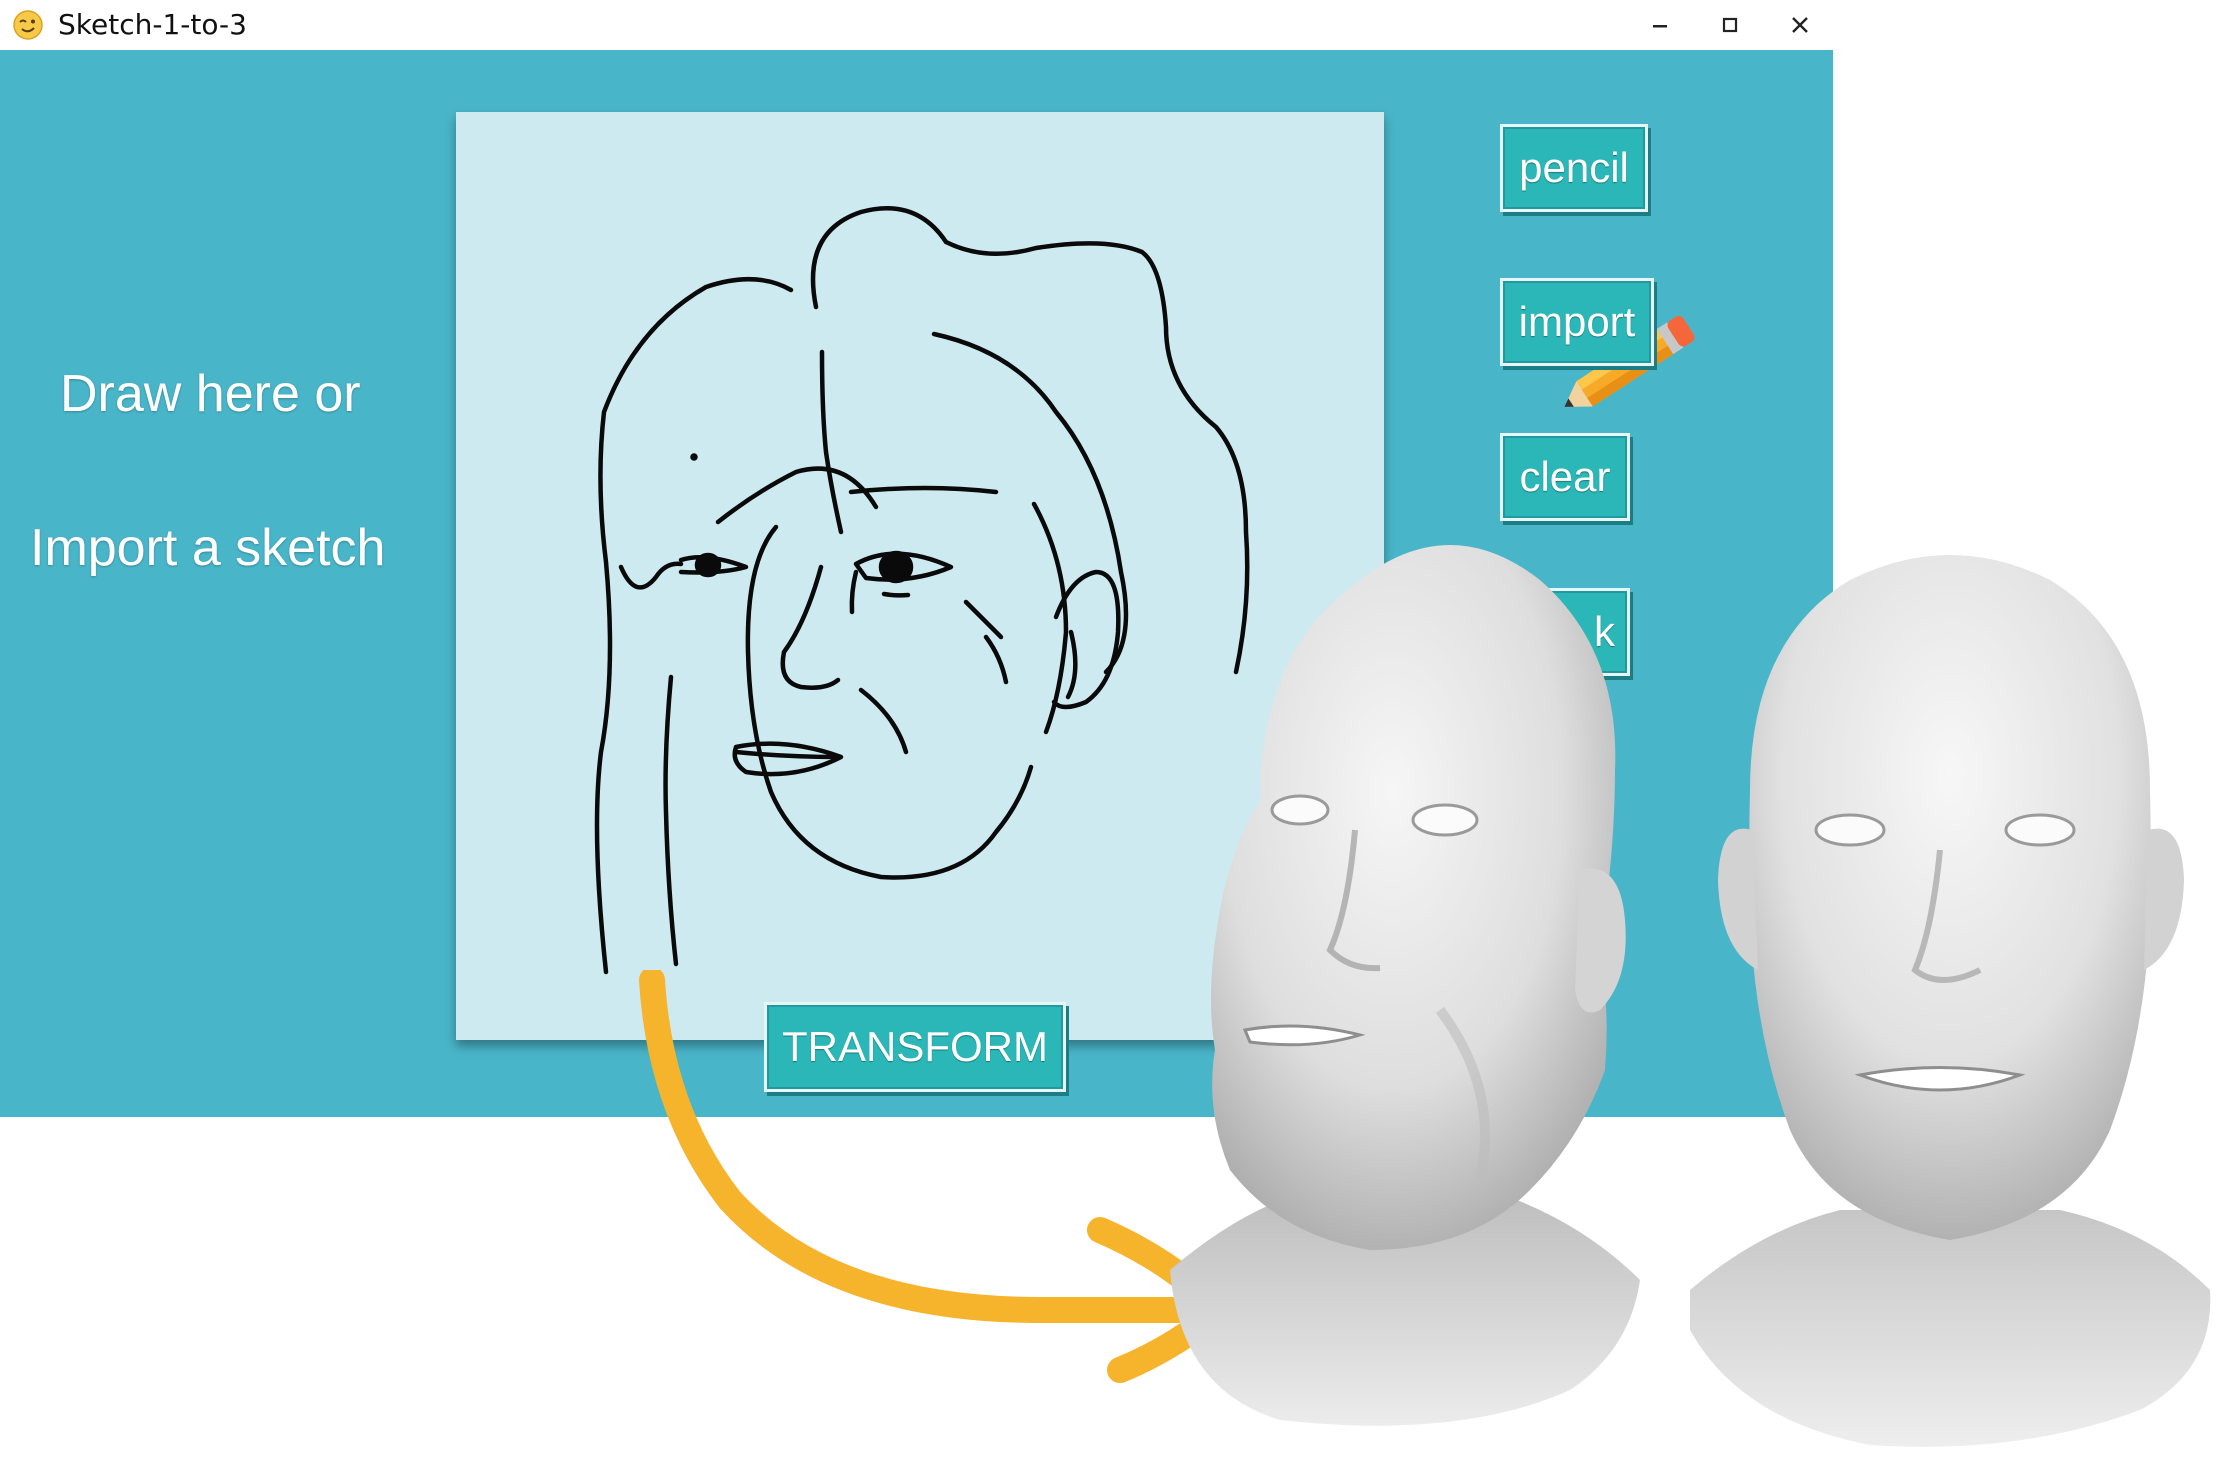 The height and width of the screenshot is (1461, 2227). What do you see at coordinates (210, 394) in the screenshot?
I see `instruction-line-1: Draw here or` at bounding box center [210, 394].